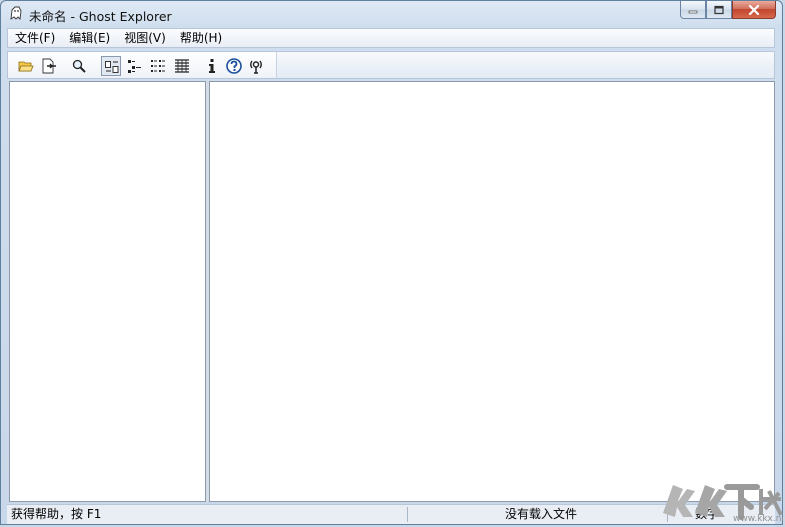 The width and height of the screenshot is (785, 527). I want to click on ghost-app-icon, so click(16, 13).